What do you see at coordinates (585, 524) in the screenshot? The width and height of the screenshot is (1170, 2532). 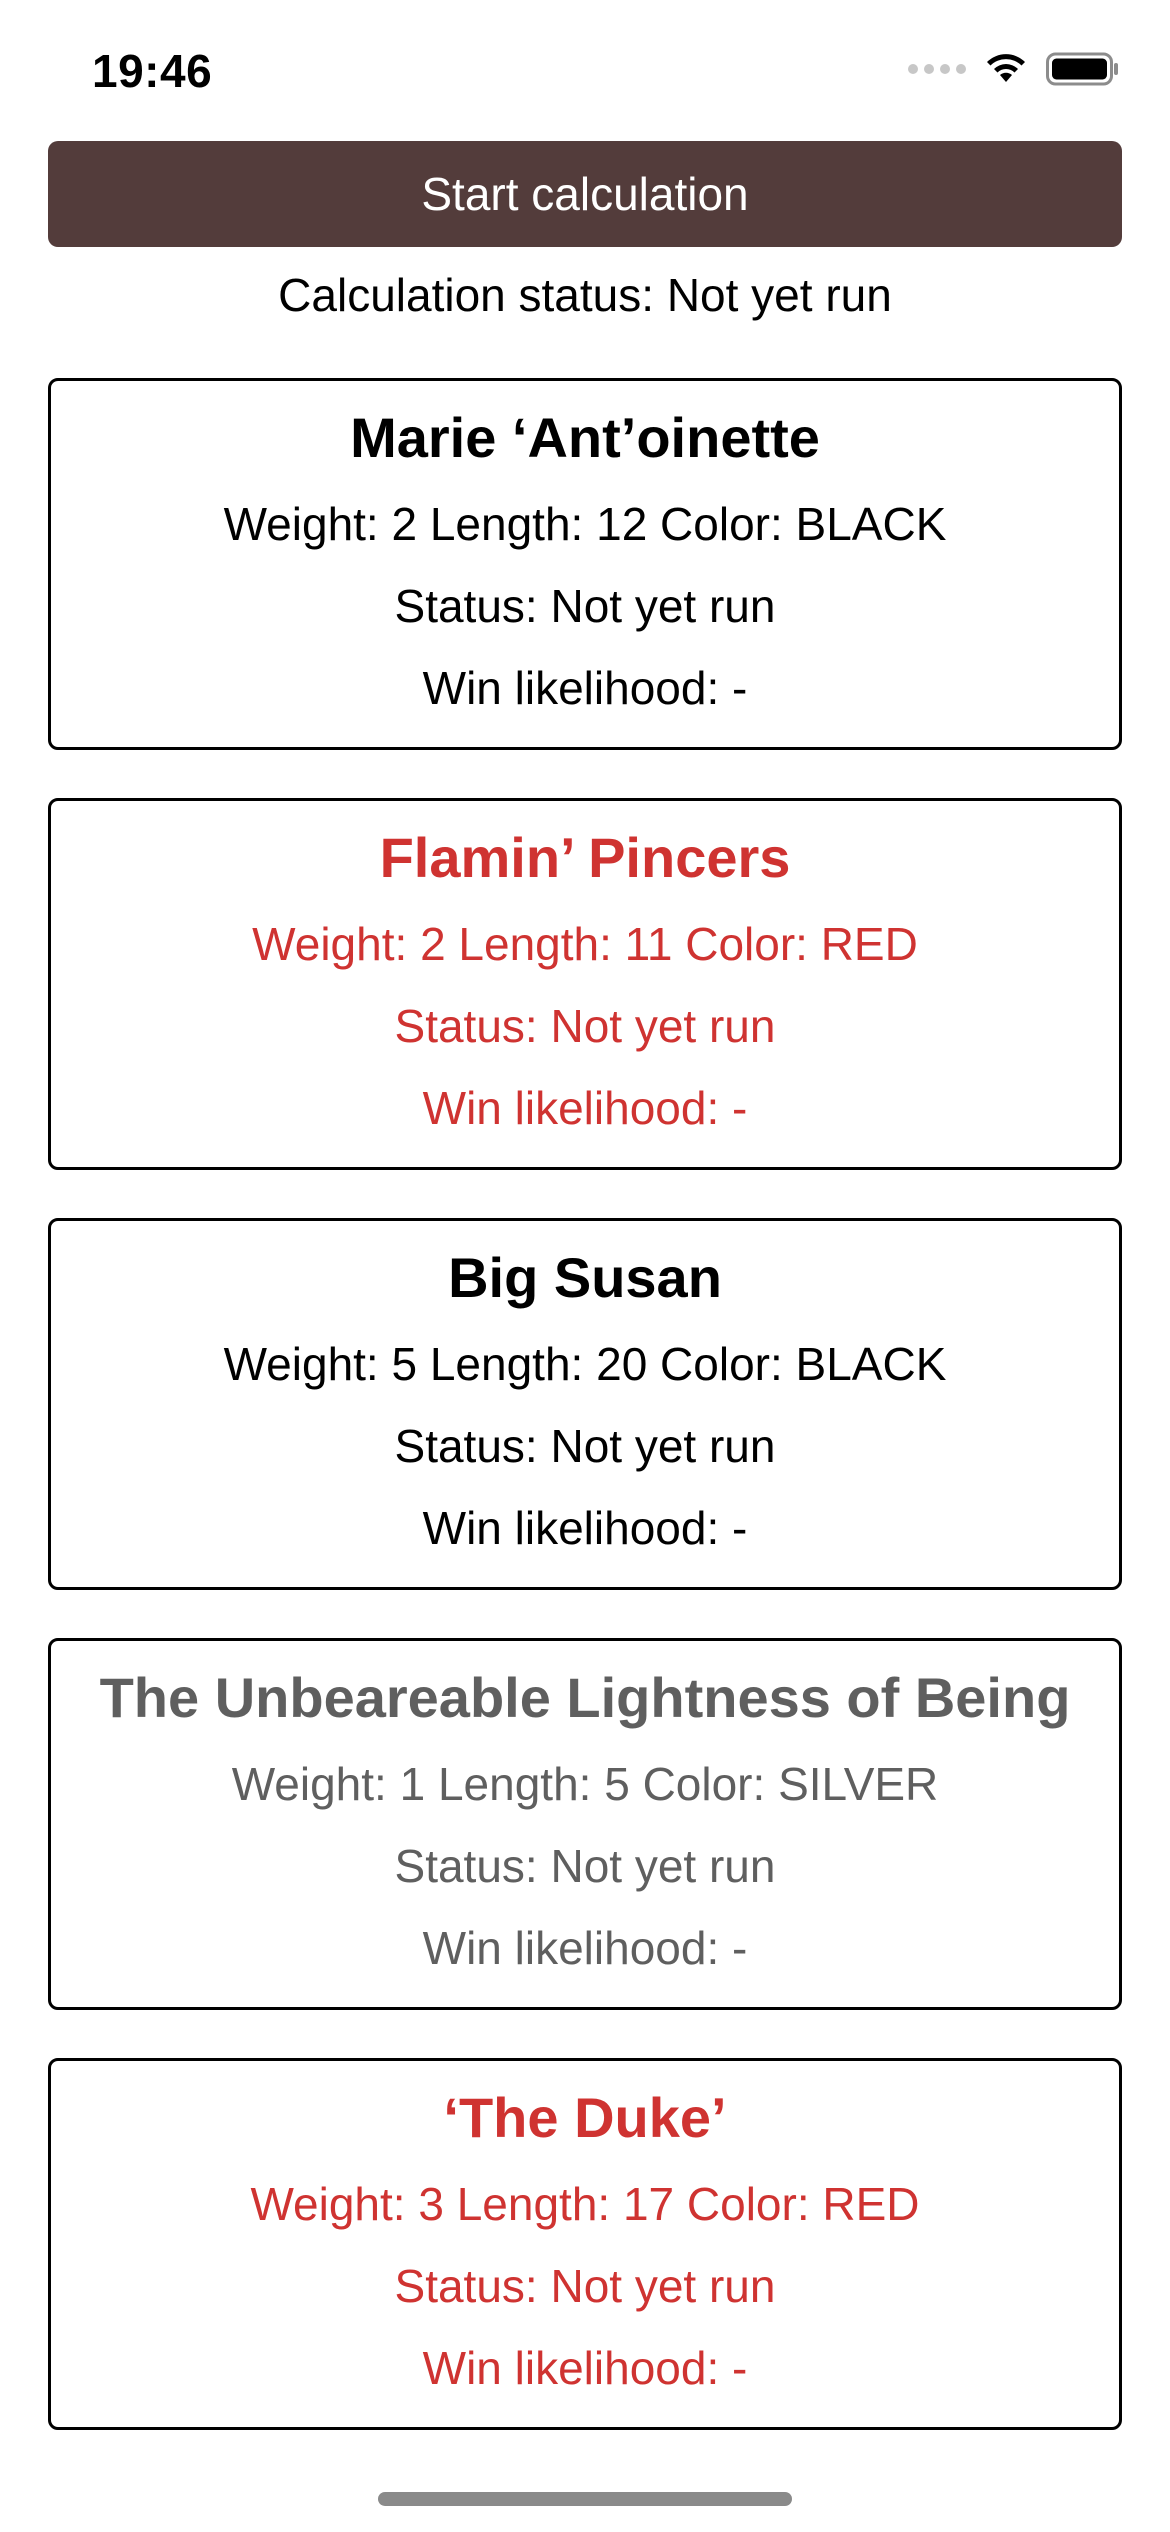 I see `ant-stats: Weight: 2 Length: 12 Color: BLACK` at bounding box center [585, 524].